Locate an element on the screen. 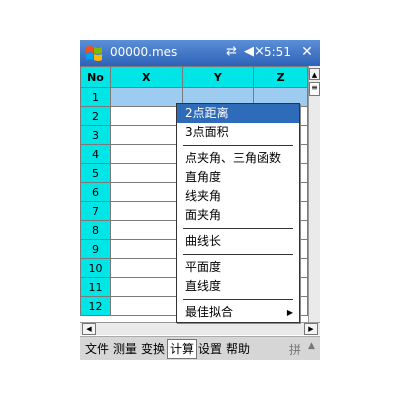 The width and height of the screenshot is (400, 400). input-method-arrow-icon: ▲ is located at coordinates (311, 346).